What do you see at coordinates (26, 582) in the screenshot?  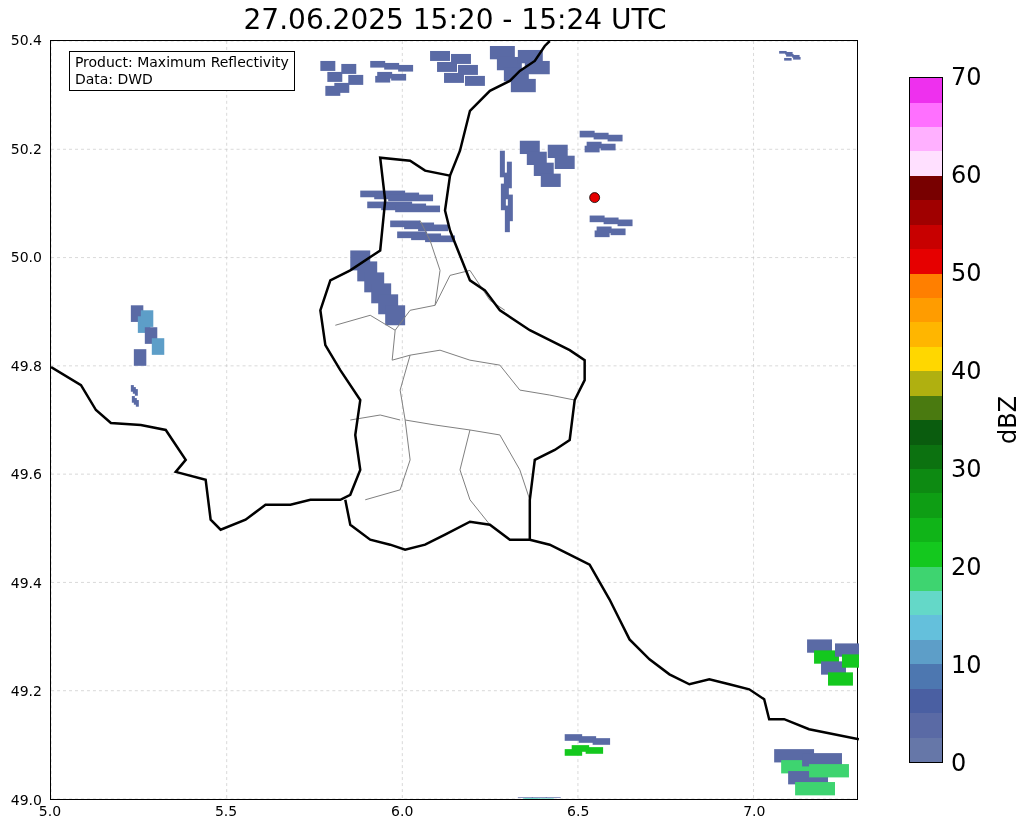 I see `y-tick-label: 49.4` at bounding box center [26, 582].